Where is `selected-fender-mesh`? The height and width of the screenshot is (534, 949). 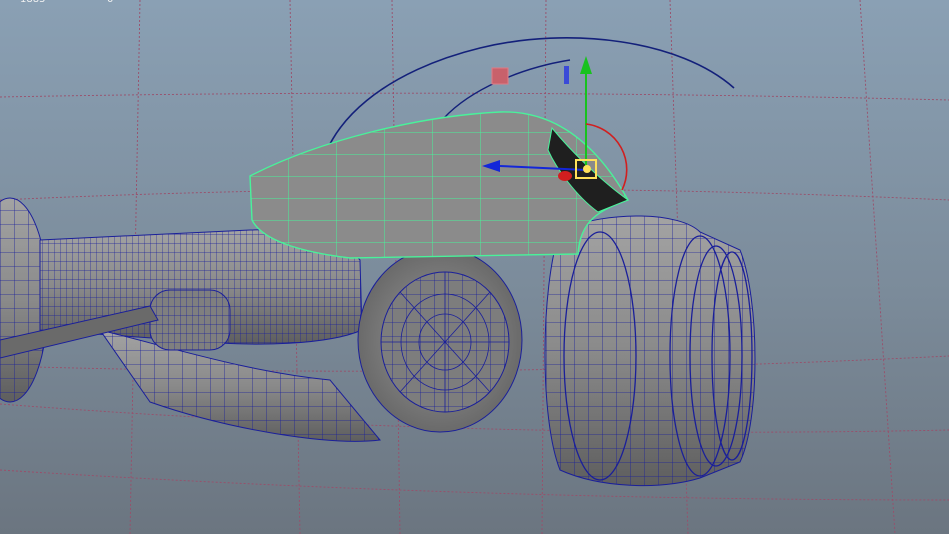
selected-fender-mesh is located at coordinates (439, 185).